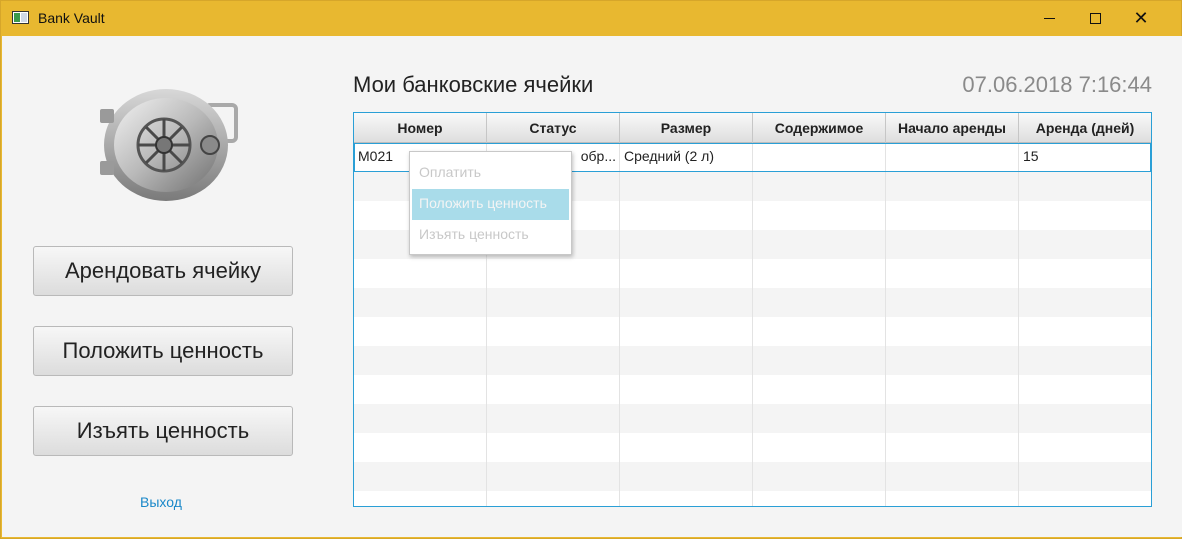 The height and width of the screenshot is (539, 1182). Describe the element at coordinates (473, 84) in the screenshot. I see `page-title: Мои банковские ячейки` at that location.